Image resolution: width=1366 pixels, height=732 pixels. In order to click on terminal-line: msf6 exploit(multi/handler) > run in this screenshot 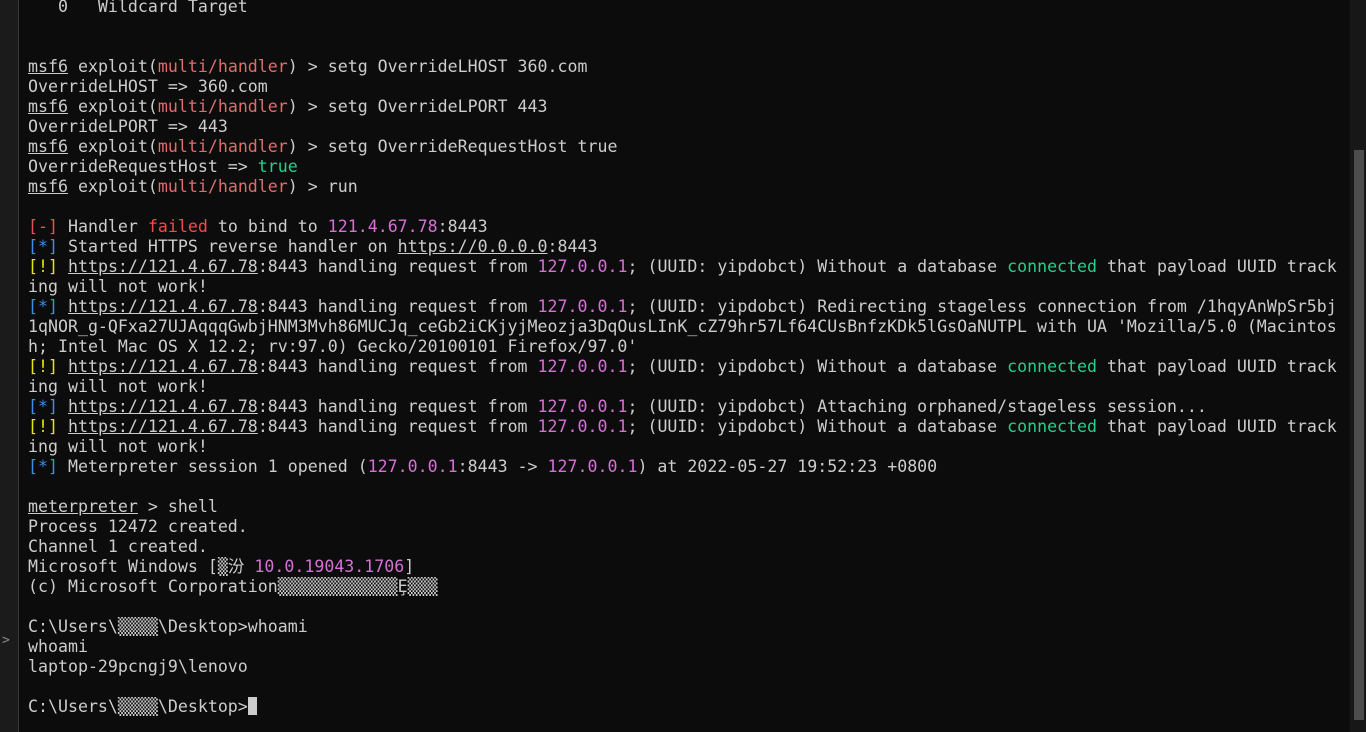, I will do `click(686, 187)`.